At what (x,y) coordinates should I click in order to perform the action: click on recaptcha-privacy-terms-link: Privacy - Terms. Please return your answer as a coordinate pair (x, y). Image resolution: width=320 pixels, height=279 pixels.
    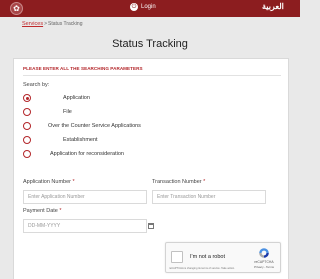
    Looking at the image, I should click on (264, 267).